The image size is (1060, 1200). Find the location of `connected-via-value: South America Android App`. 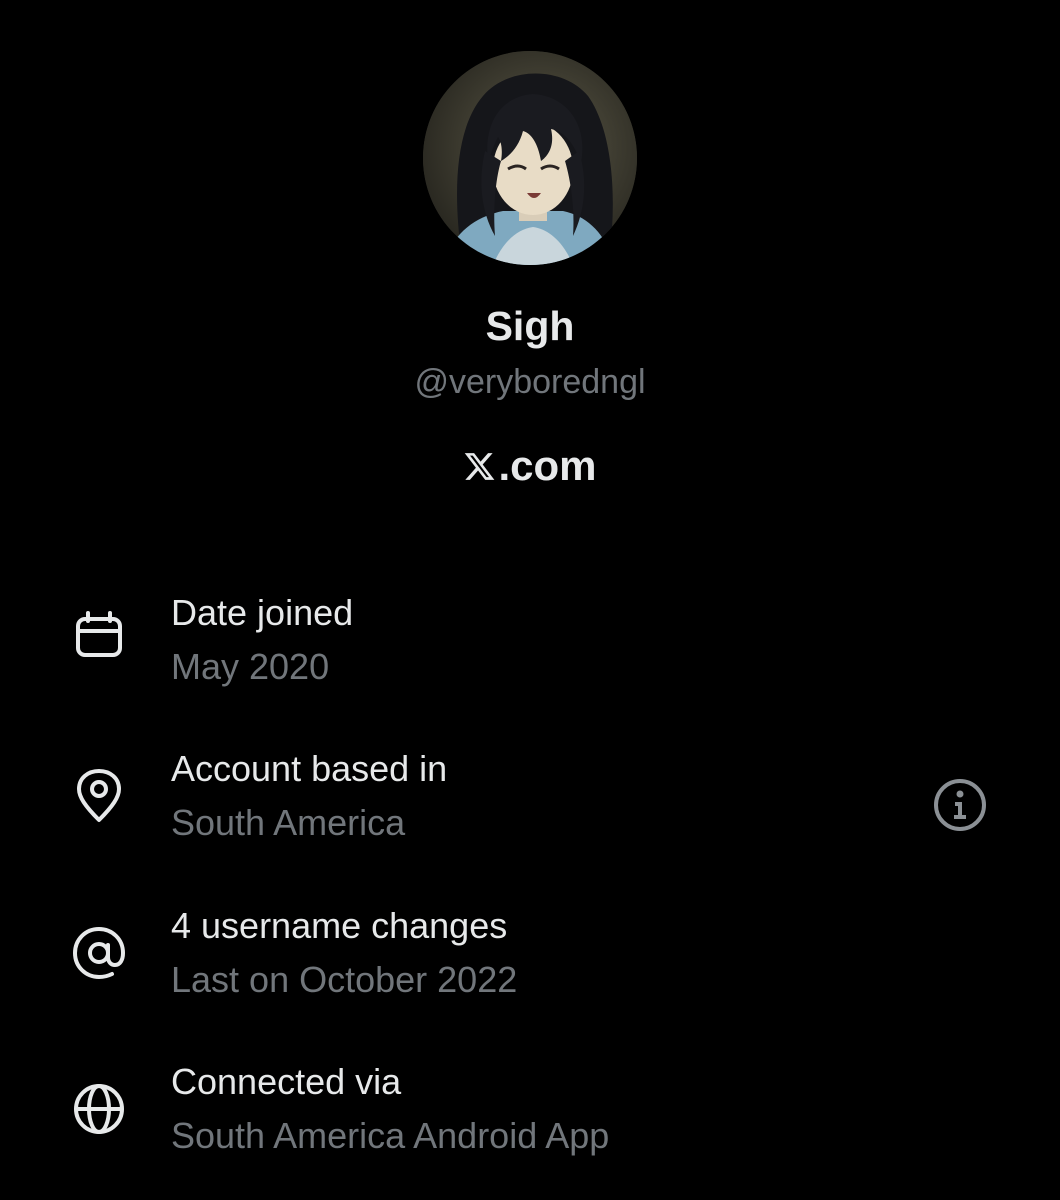

connected-via-value: South America Android App is located at coordinates (390, 1135).